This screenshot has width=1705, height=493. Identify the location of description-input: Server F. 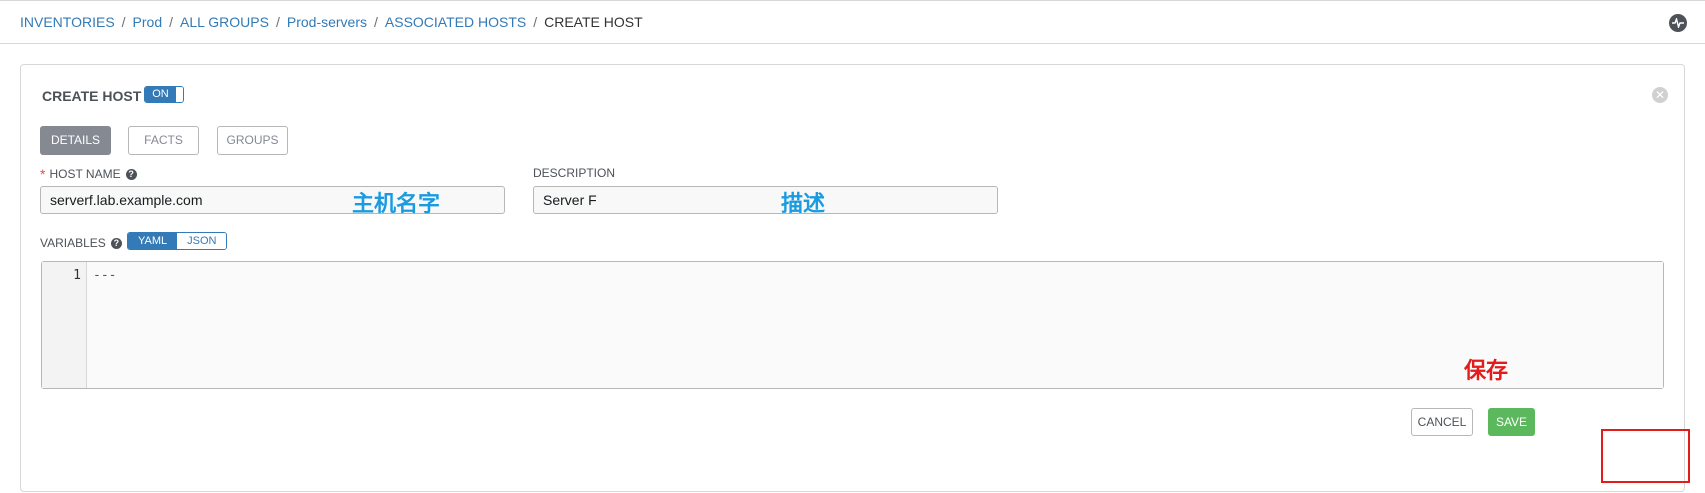
(765, 200).